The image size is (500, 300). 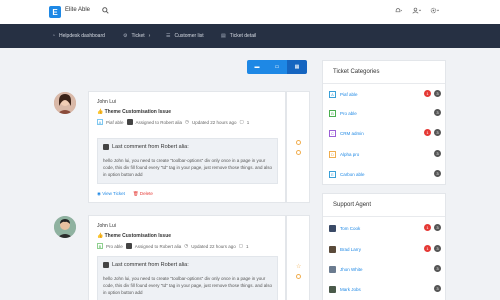 I want to click on panel-title: Support Agent, so click(x=352, y=205).